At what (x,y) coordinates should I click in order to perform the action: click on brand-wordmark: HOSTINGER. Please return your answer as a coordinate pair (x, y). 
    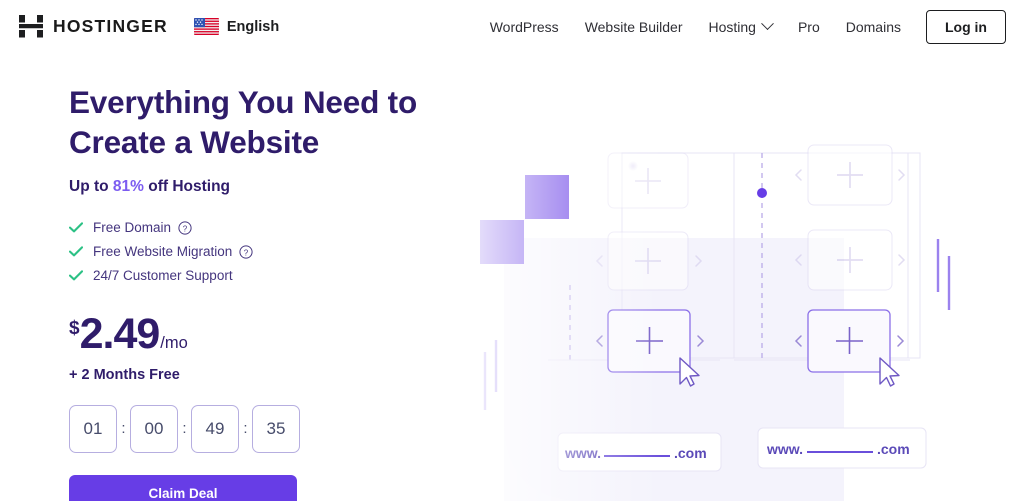
    Looking at the image, I should click on (110, 26).